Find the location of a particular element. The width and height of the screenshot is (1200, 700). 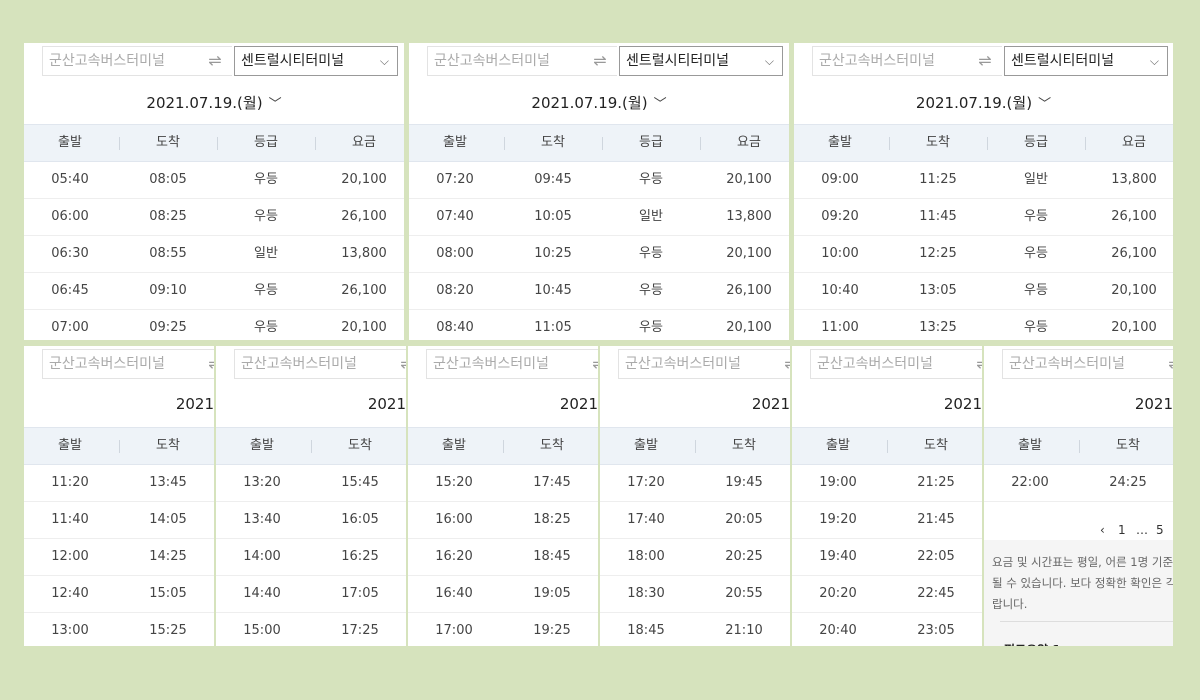

cell-arrive: 19:25 is located at coordinates (552, 630).